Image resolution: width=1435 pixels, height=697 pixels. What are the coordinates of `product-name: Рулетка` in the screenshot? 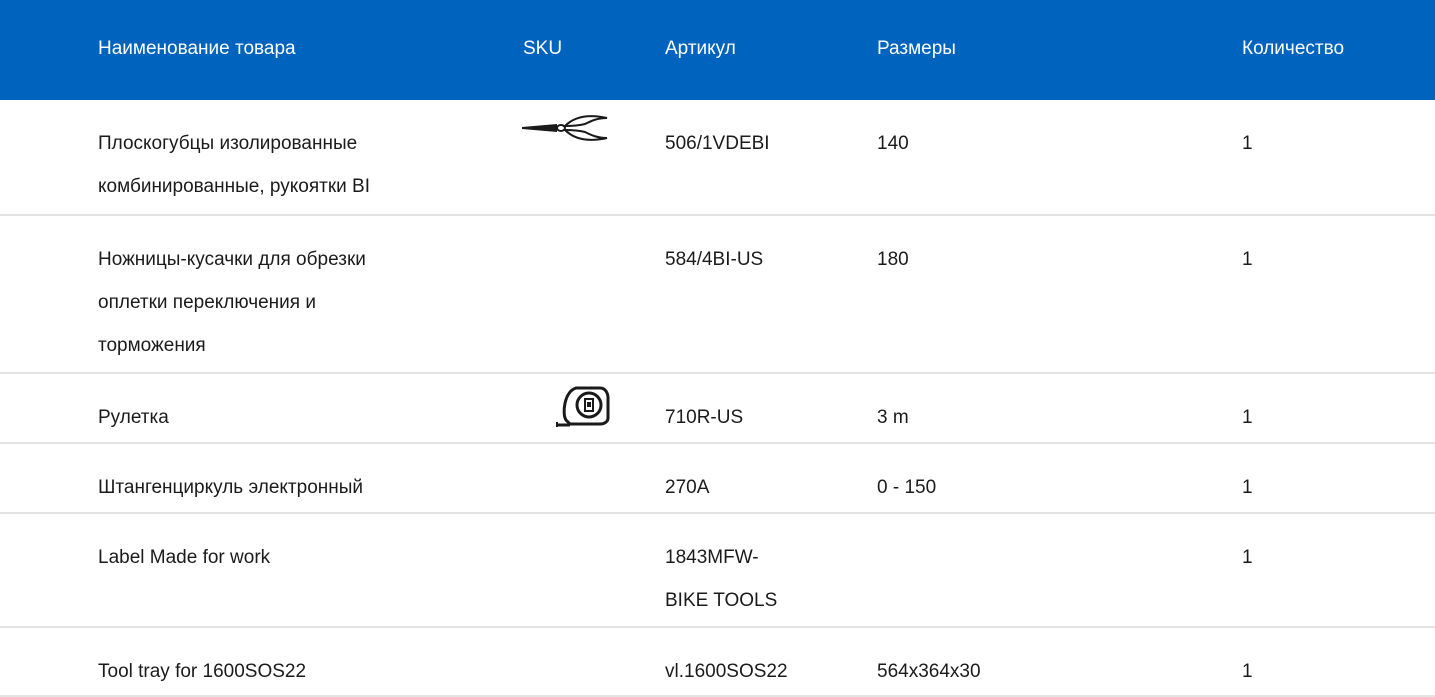 It's located at (298, 417).